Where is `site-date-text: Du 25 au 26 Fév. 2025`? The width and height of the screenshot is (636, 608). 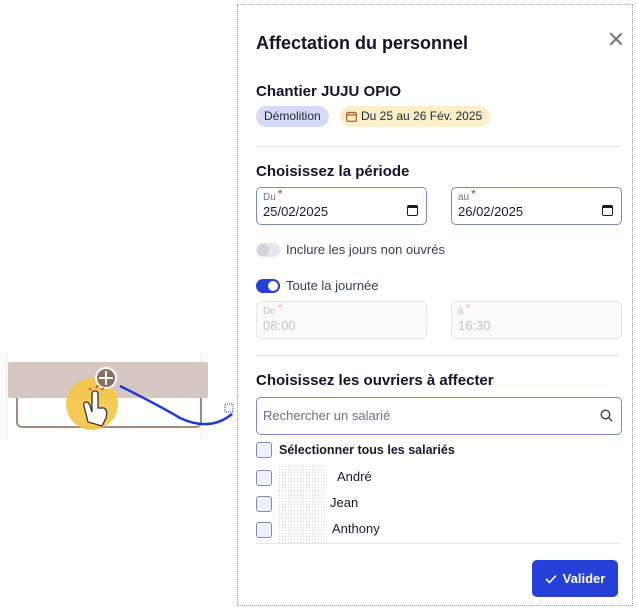 site-date-text: Du 25 au 26 Fév. 2025 is located at coordinates (422, 116).